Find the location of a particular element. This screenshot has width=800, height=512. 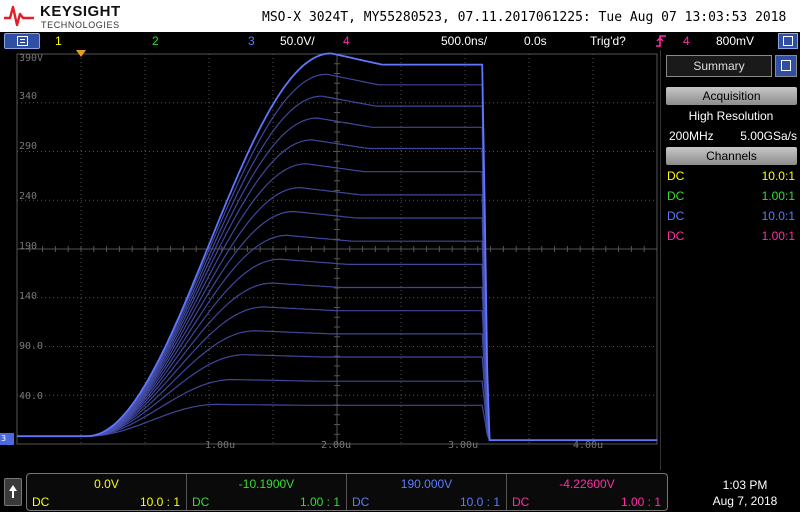

keysight-wave-icon is located at coordinates (19, 16).